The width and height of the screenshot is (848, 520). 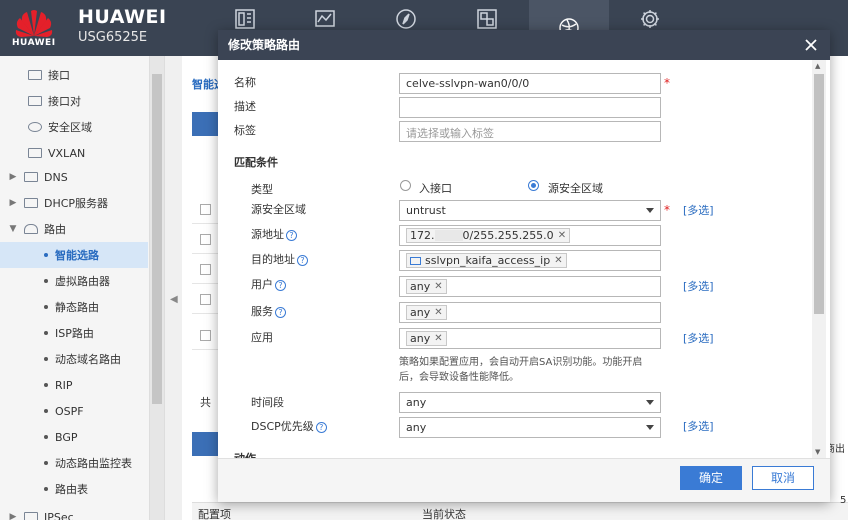 I want to click on radio-ingress-interface, so click(x=405, y=185).